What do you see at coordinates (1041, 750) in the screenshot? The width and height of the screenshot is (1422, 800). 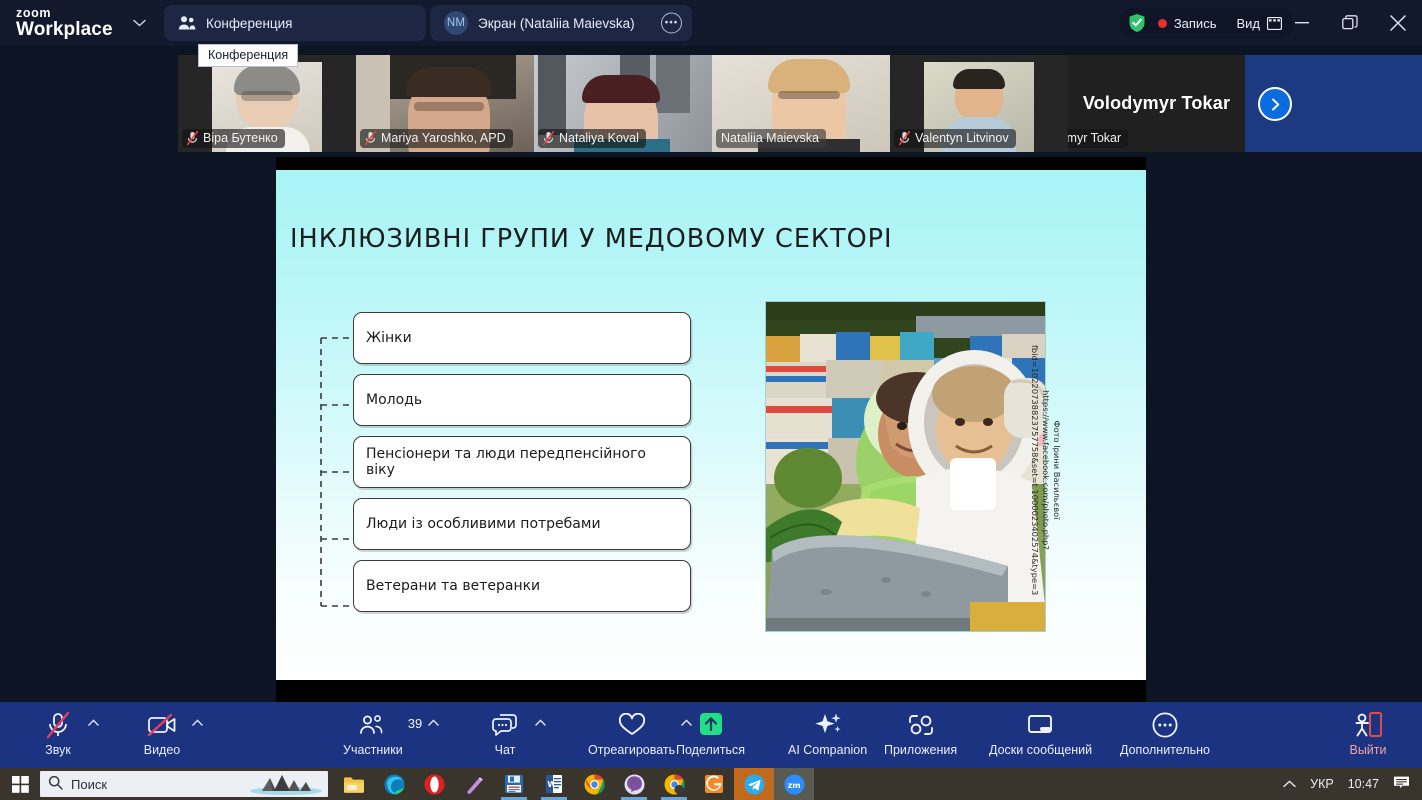 I see `whiteboards-label: Доски сообщений` at bounding box center [1041, 750].